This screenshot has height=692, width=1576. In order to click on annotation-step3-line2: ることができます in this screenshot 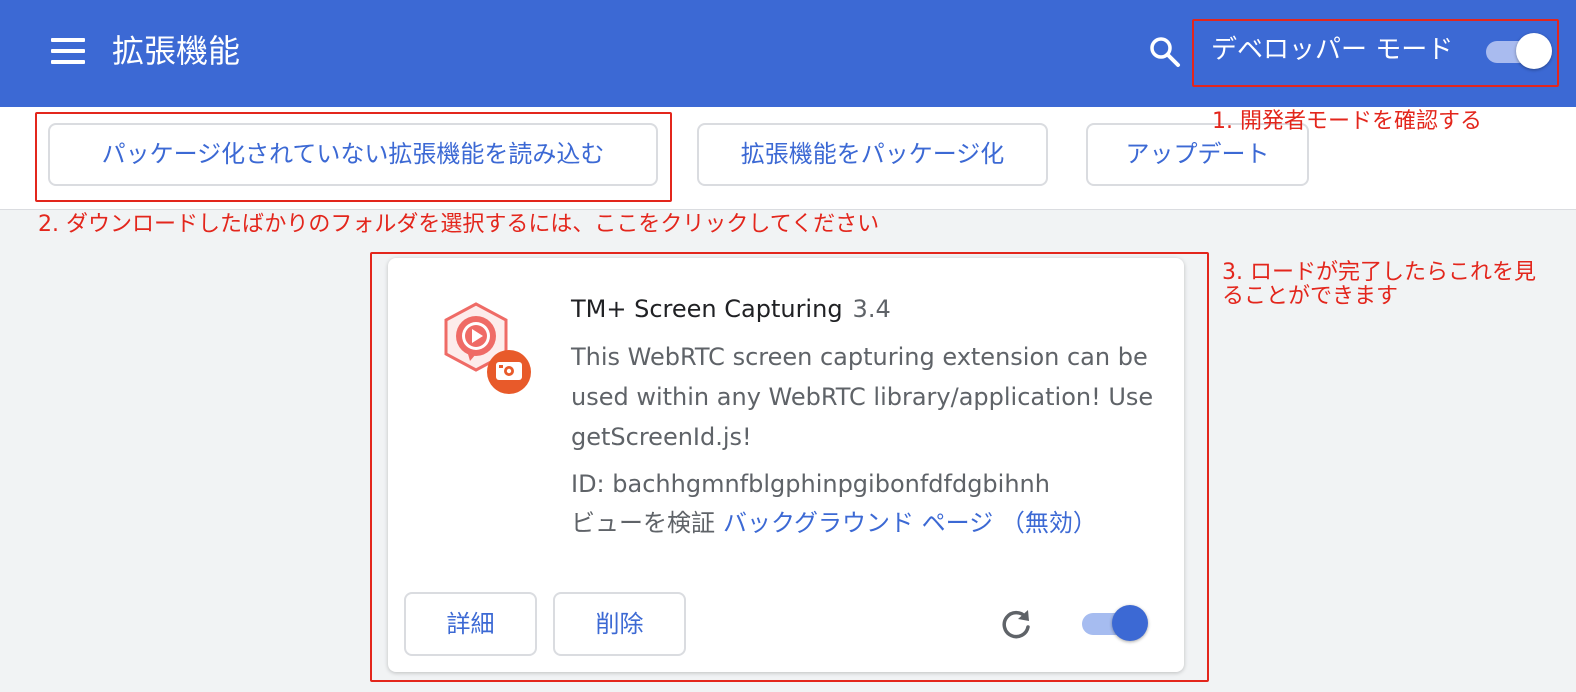, I will do `click(1310, 296)`.